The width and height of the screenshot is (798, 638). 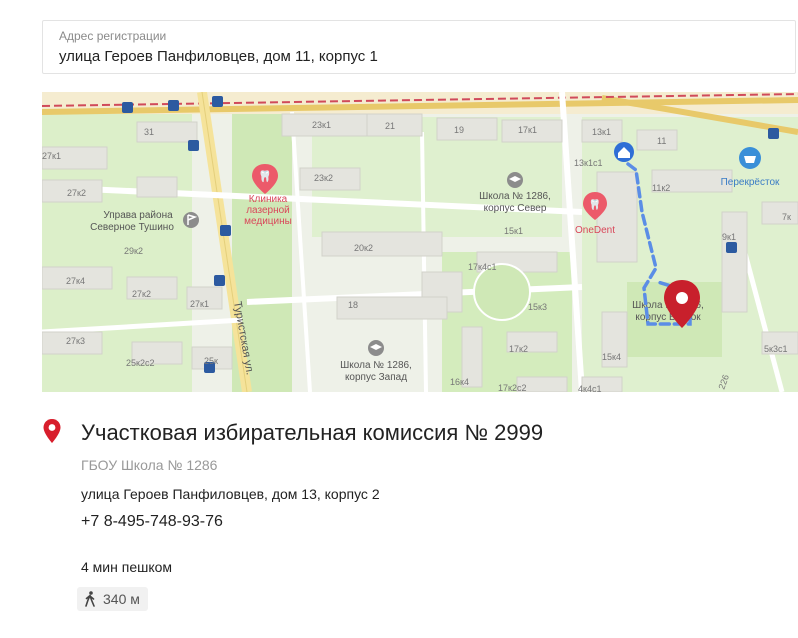 What do you see at coordinates (113, 36) in the screenshot?
I see `registration-address-label: Адрес регистрации` at bounding box center [113, 36].